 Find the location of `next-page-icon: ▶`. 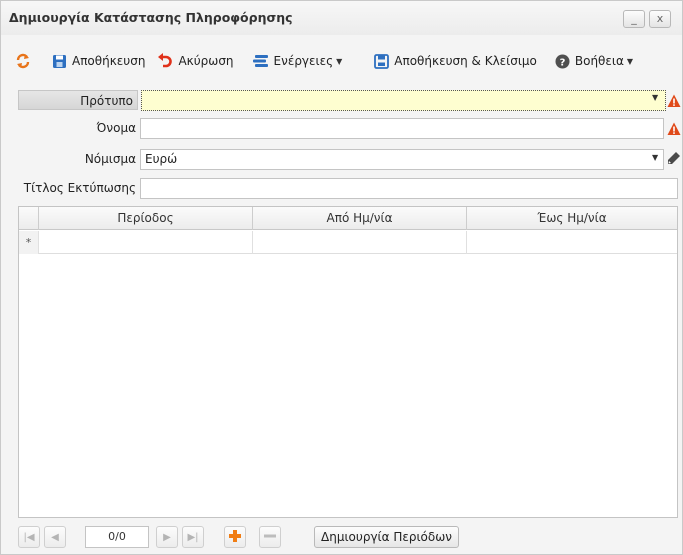

next-page-icon: ▶ is located at coordinates (167, 537).